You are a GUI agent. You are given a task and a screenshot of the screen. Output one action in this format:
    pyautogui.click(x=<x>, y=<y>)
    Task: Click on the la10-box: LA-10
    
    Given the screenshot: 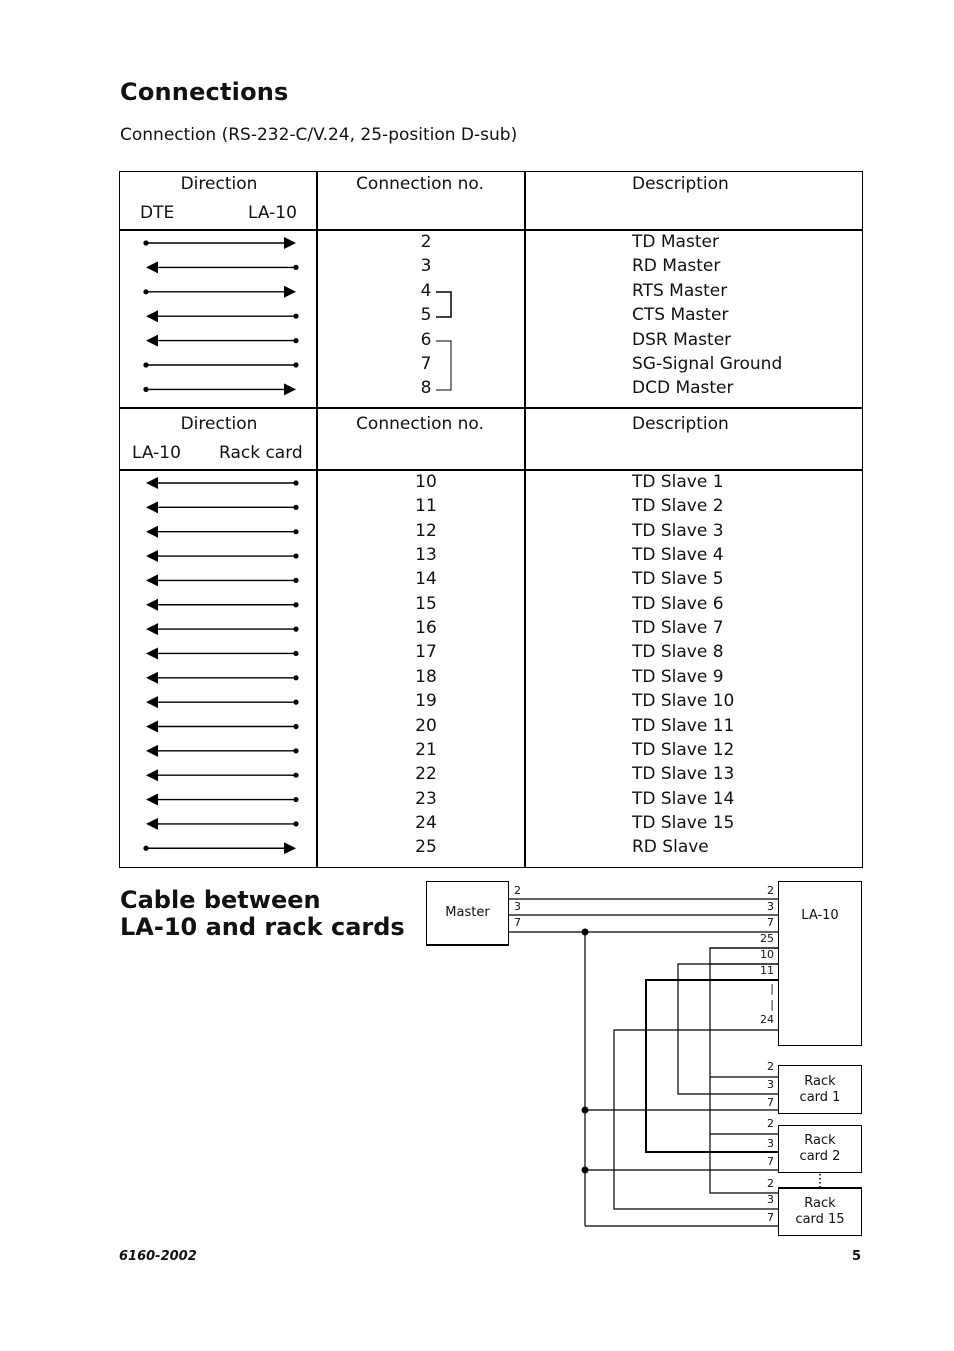 What is the action you would take?
    pyautogui.click(x=820, y=963)
    